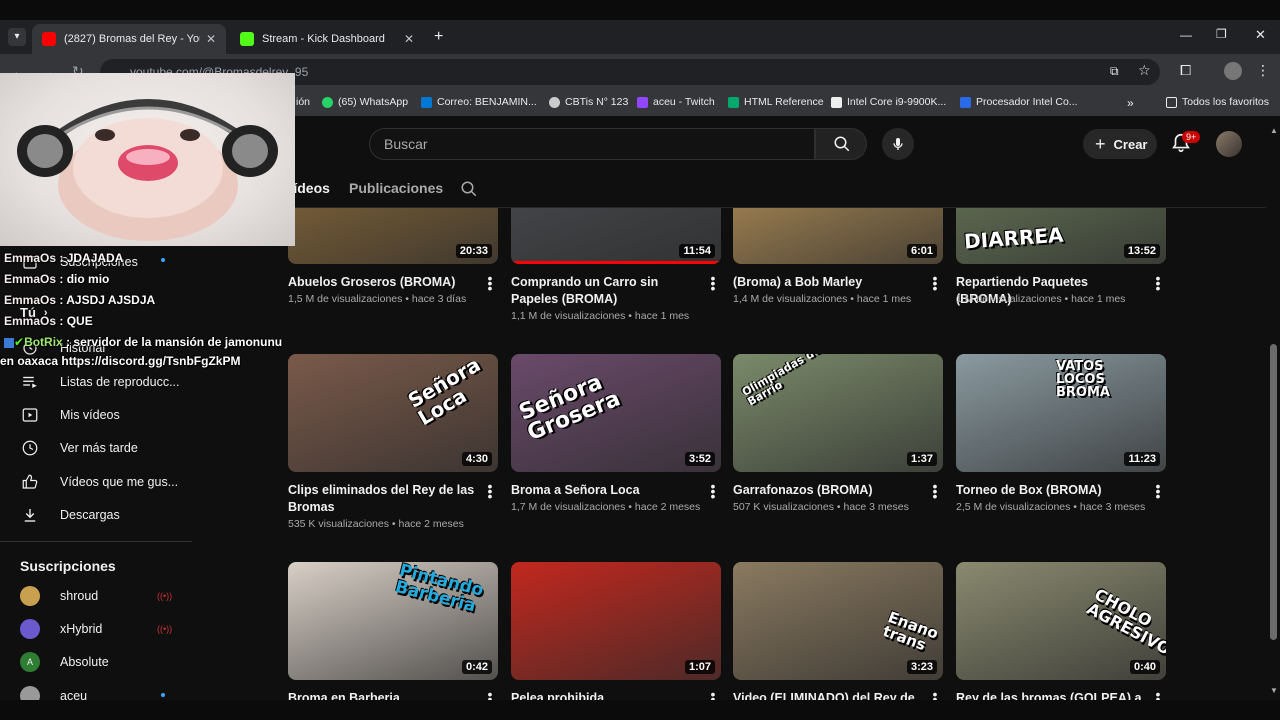 This screenshot has width=1280, height=720. Describe the element at coordinates (174, 342) in the screenshot. I see `chat-text: : servidor de la mansión de jamonunu` at that location.